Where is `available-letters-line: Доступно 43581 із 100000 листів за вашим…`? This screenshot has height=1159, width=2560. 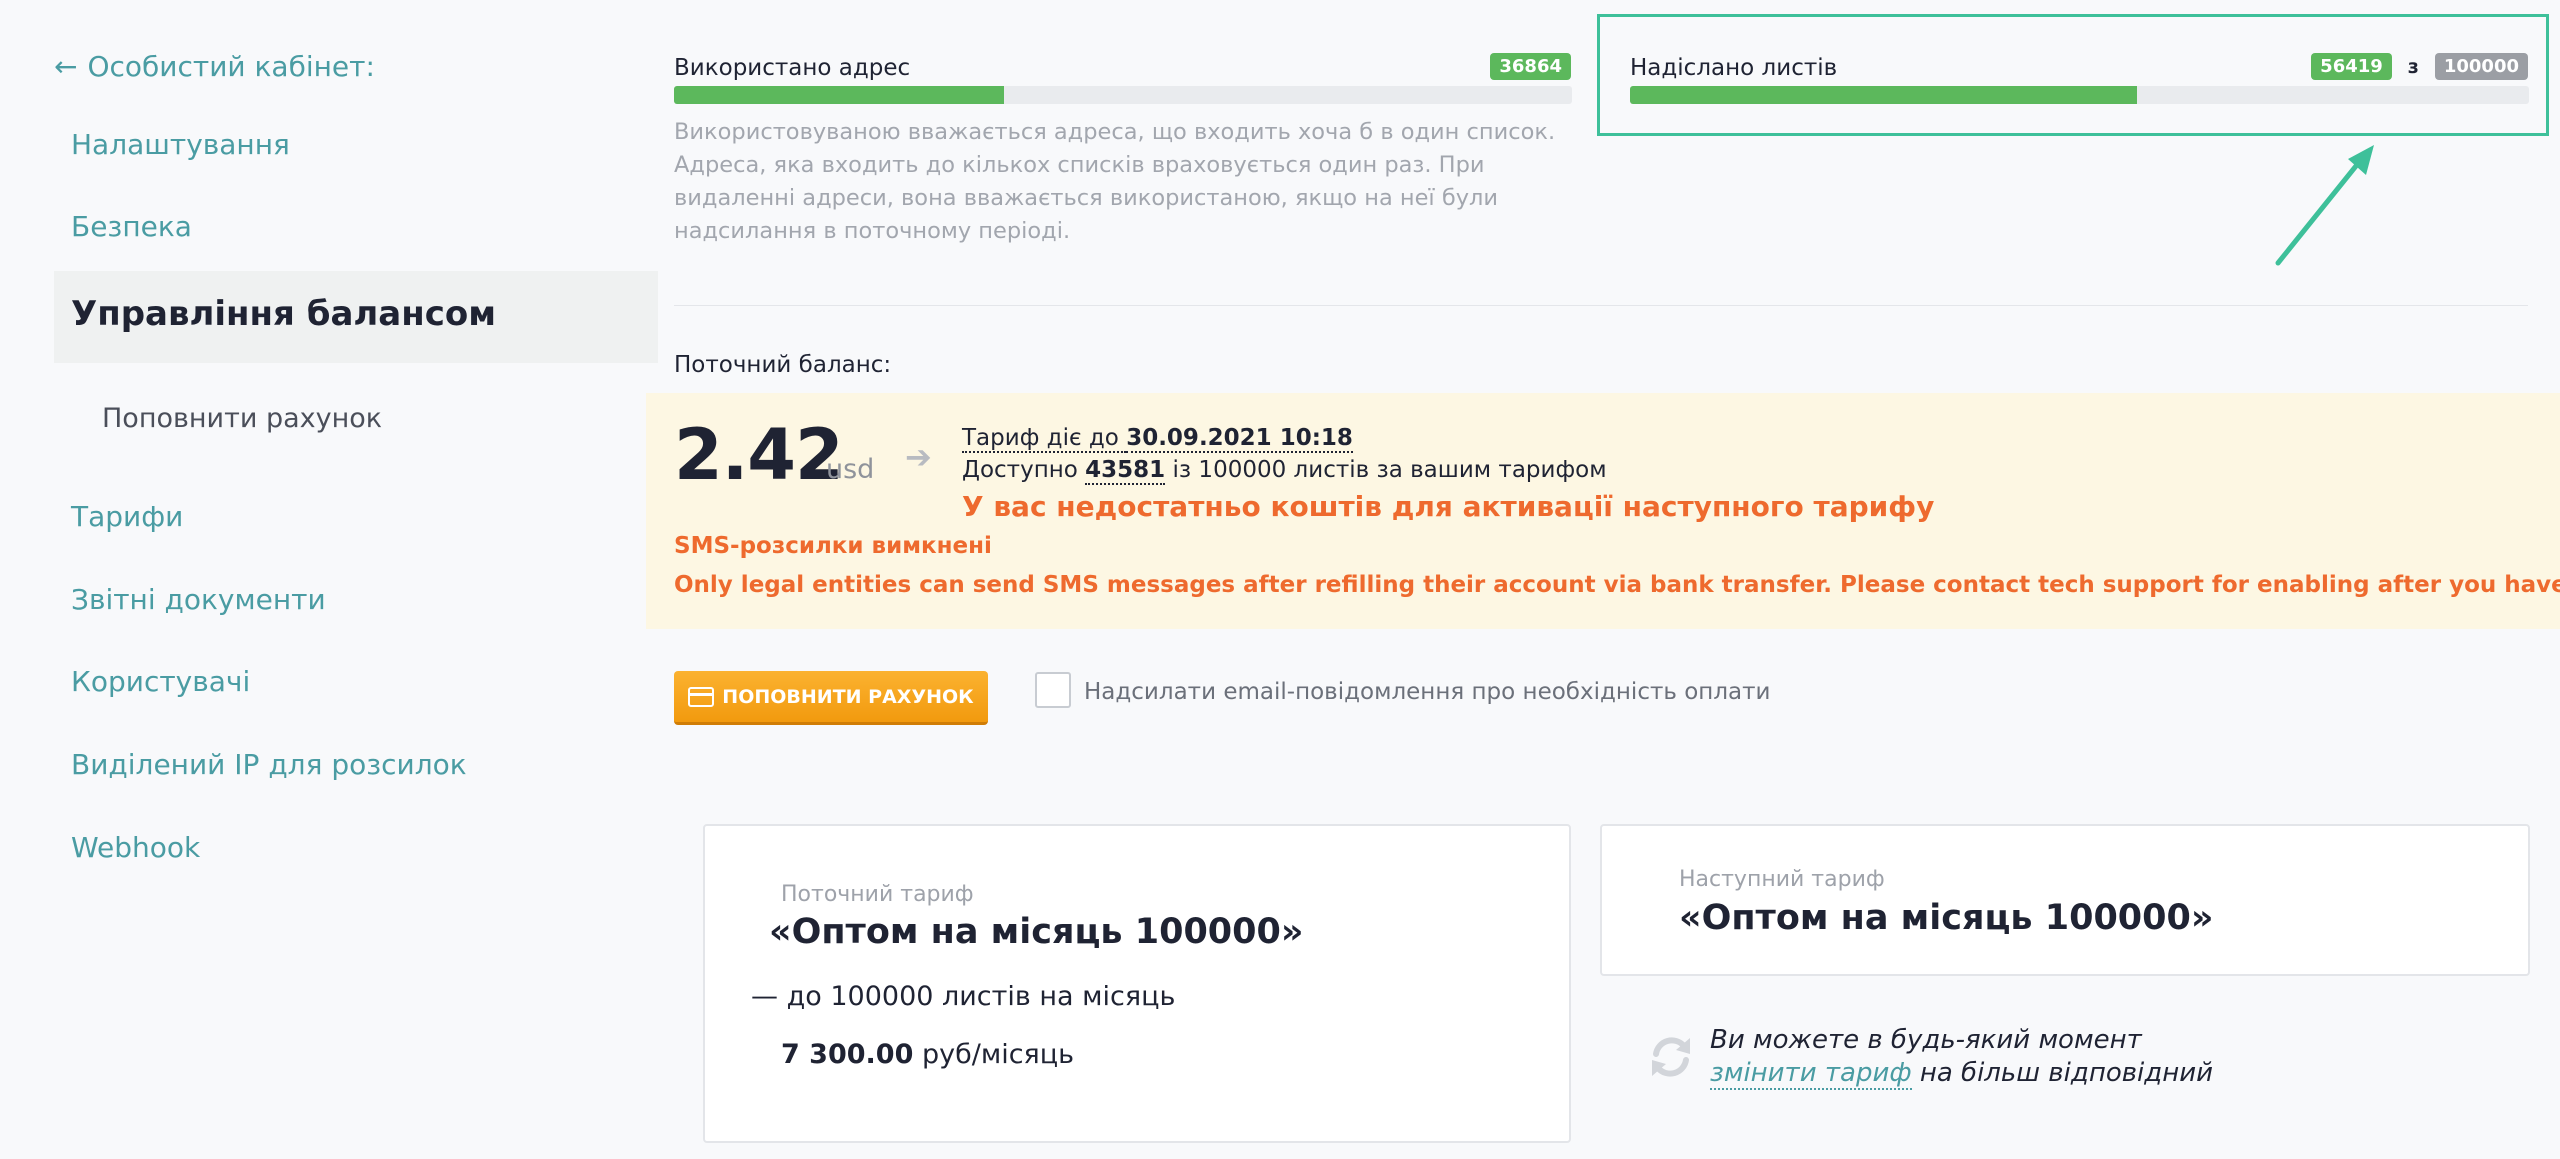 available-letters-line: Доступно 43581 із 100000 листів за вашим… is located at coordinates (1284, 471).